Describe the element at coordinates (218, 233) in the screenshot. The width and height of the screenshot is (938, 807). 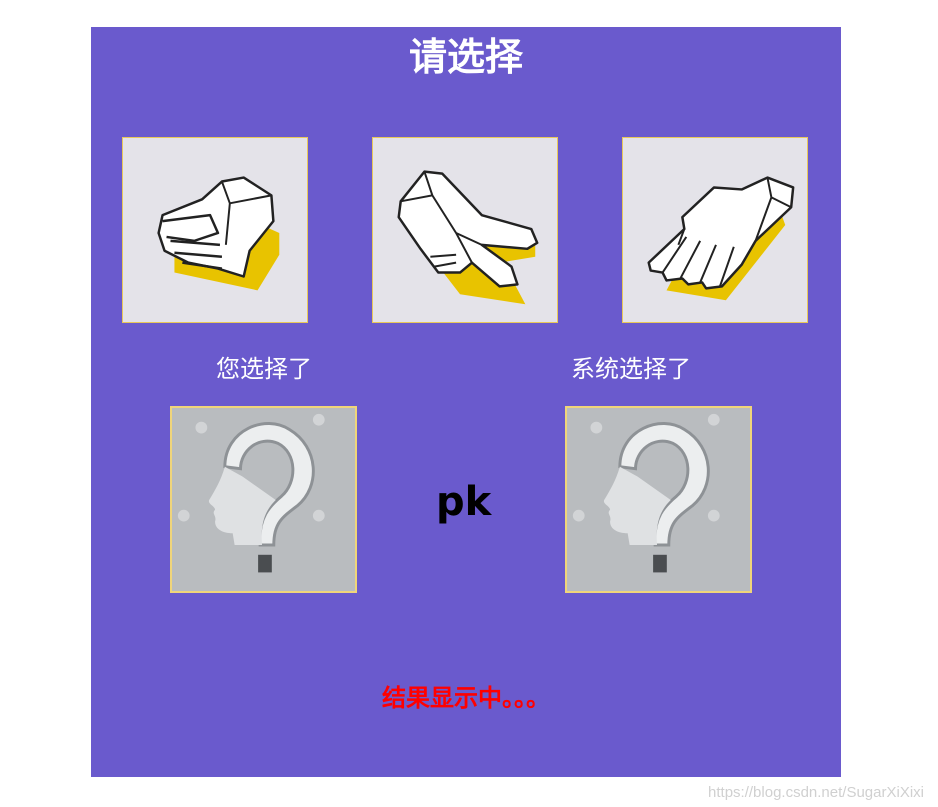
I see `fist-icon` at that location.